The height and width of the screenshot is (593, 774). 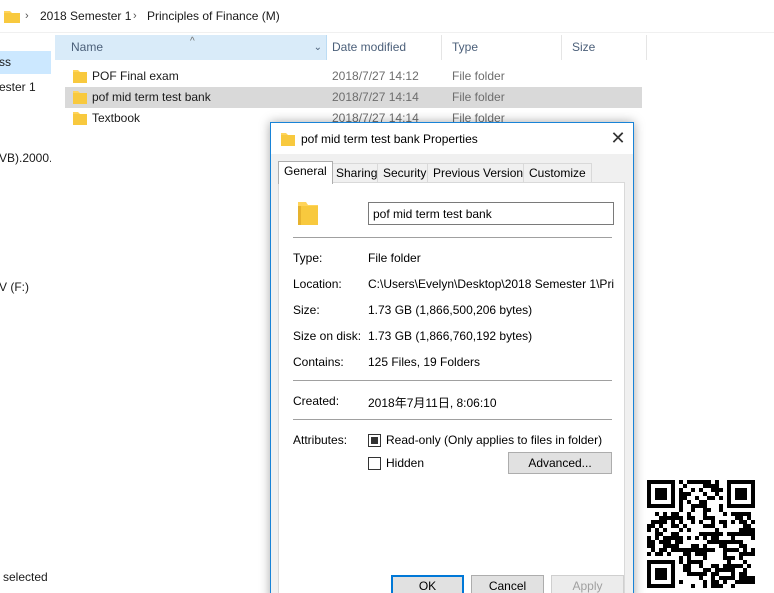 I want to click on dialog-titlebar: pof mid term test bank Properties ✕, so click(x=452, y=138).